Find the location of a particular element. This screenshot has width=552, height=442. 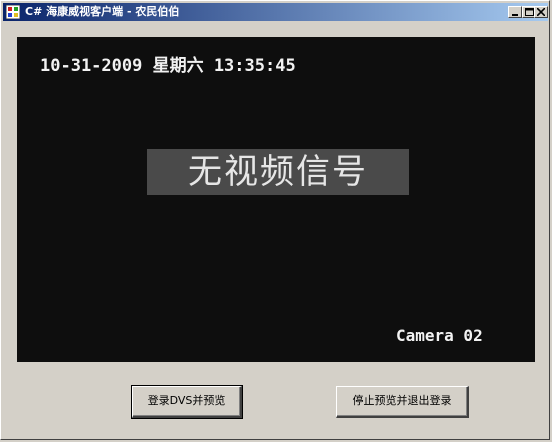

title-bar: C# 海康威视客户端 - 农民伯伯 is located at coordinates (275, 12).